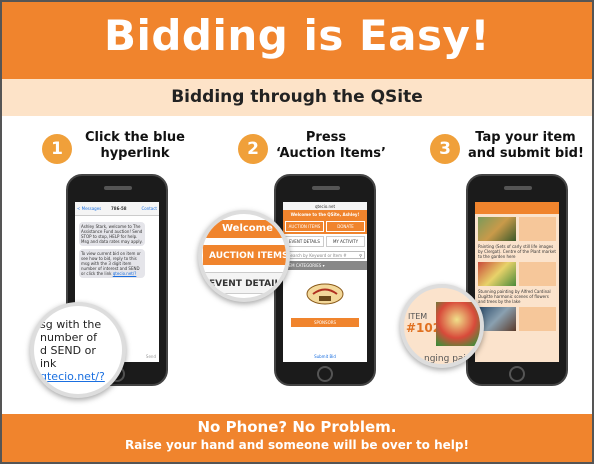 This screenshot has width=594, height=464. What do you see at coordinates (125, 273) in the screenshot?
I see `sms-hyperlink: qtecio.net/?` at bounding box center [125, 273].